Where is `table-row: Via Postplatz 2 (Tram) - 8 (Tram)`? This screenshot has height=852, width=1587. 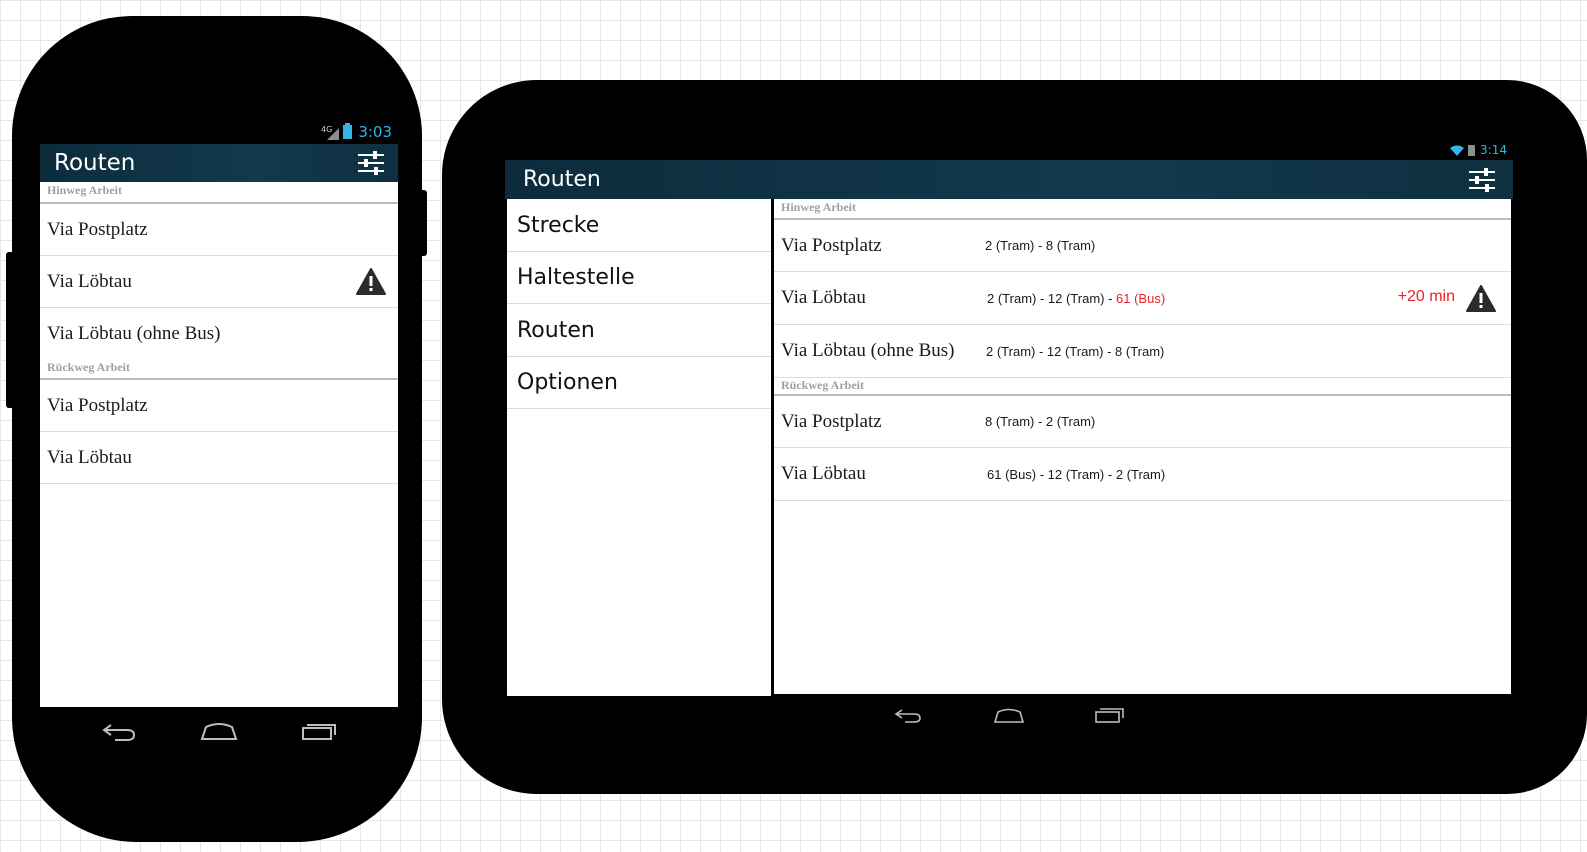 table-row: Via Postplatz 2 (Tram) - 8 (Tram) is located at coordinates (1142, 246).